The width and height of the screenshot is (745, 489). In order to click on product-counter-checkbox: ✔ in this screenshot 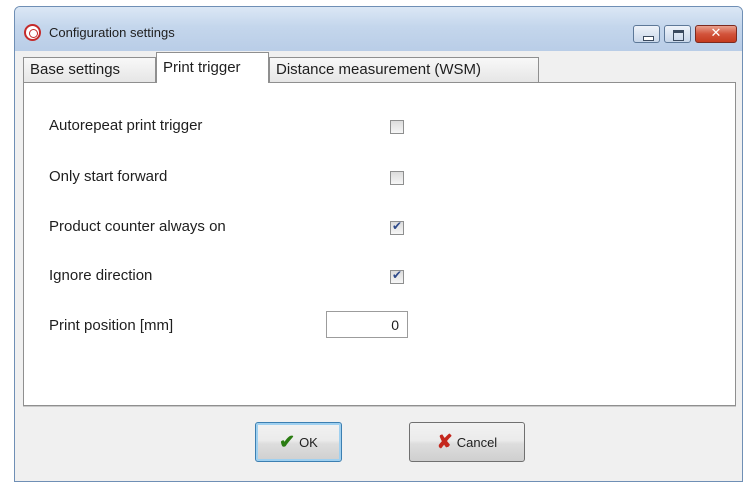, I will do `click(397, 227)`.